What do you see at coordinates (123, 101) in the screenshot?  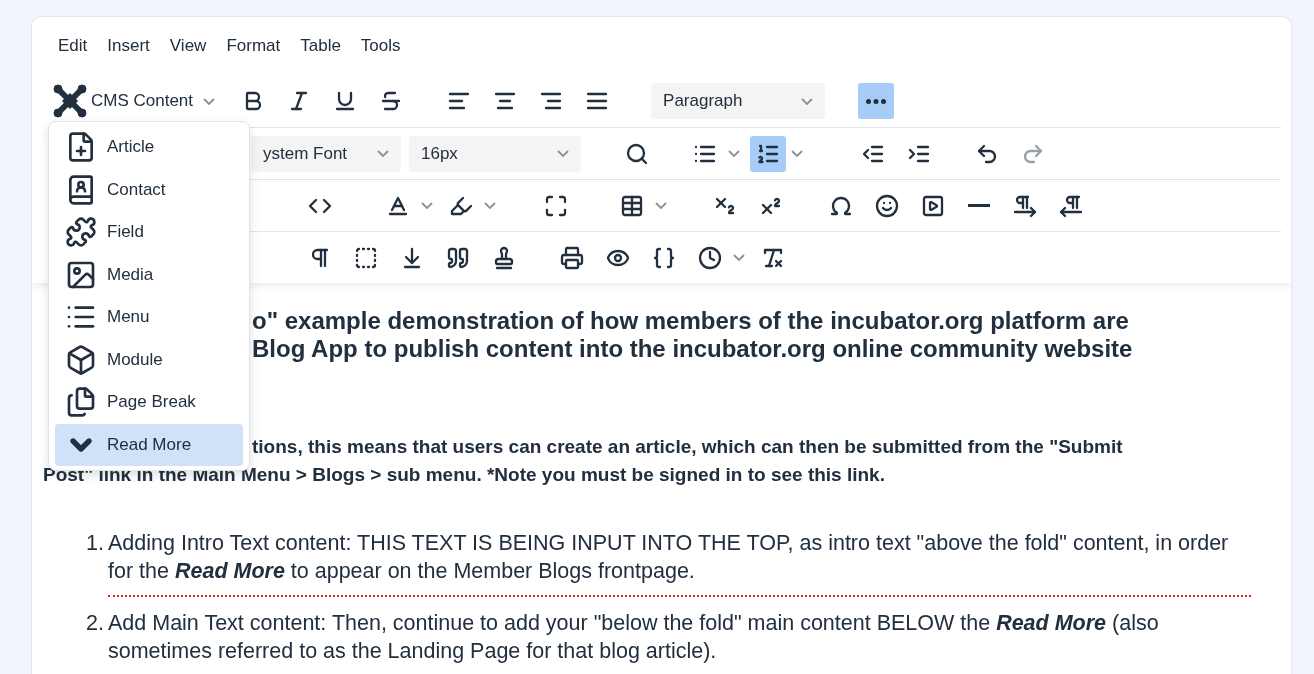 I see `cms-content-button: CMS Content` at bounding box center [123, 101].